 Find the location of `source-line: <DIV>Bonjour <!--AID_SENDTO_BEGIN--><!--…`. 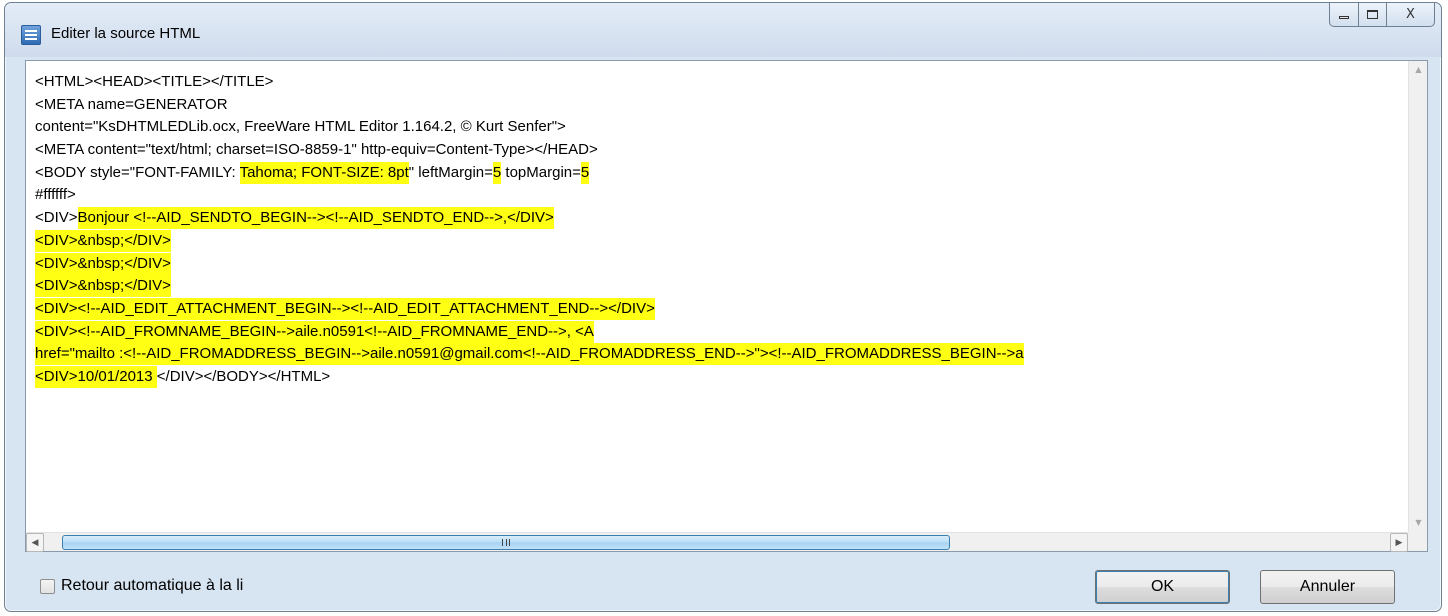

source-line: <DIV>Bonjour <!--AID_SENDTO_BEGIN--><!--… is located at coordinates (718, 218).